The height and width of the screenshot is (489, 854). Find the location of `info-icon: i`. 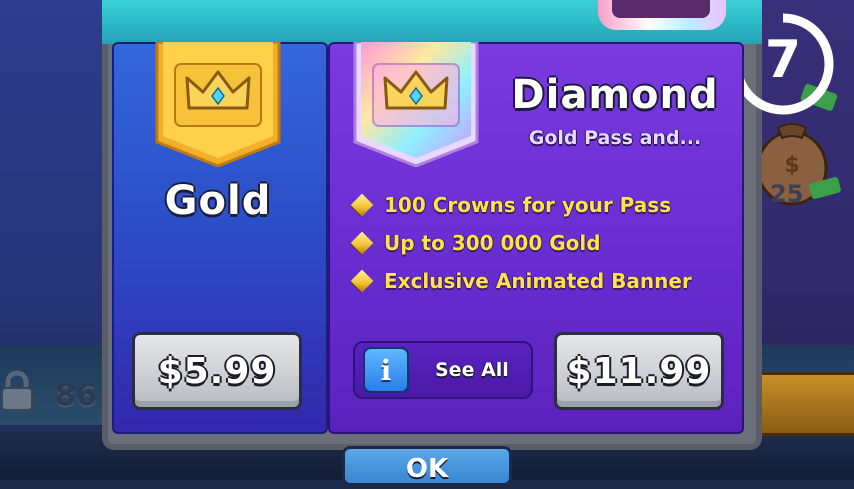

info-icon: i is located at coordinates (386, 370).